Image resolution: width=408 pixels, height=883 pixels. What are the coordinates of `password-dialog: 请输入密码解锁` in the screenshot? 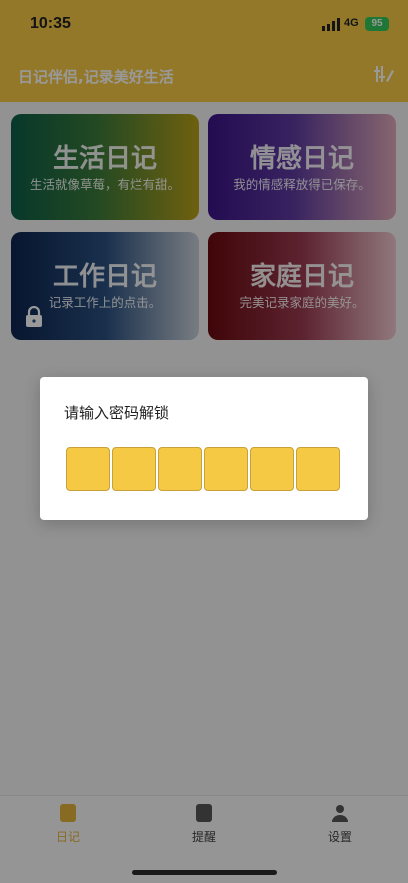 It's located at (204, 448).